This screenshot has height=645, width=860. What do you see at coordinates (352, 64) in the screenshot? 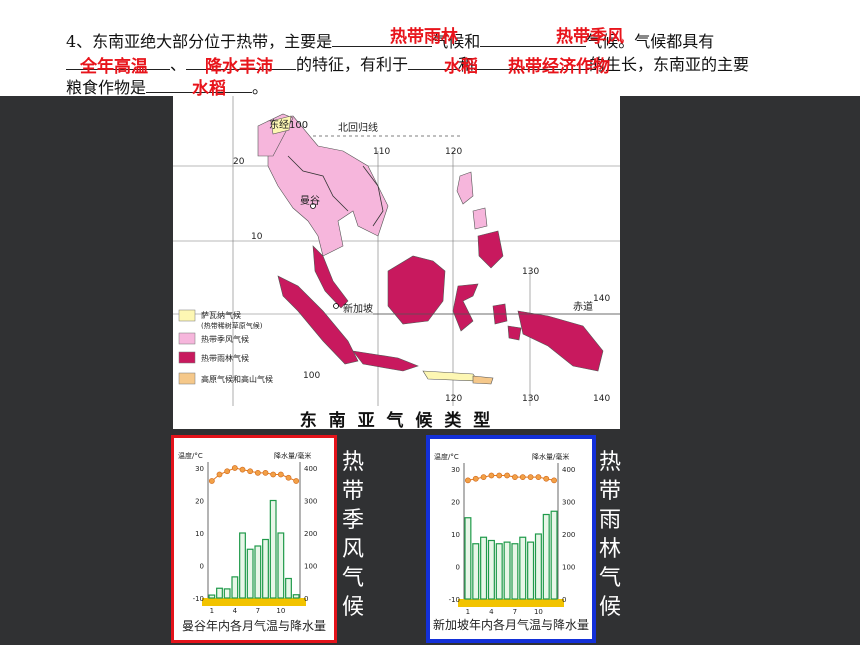
I see `question-text: 的特征，有利于` at bounding box center [352, 64].